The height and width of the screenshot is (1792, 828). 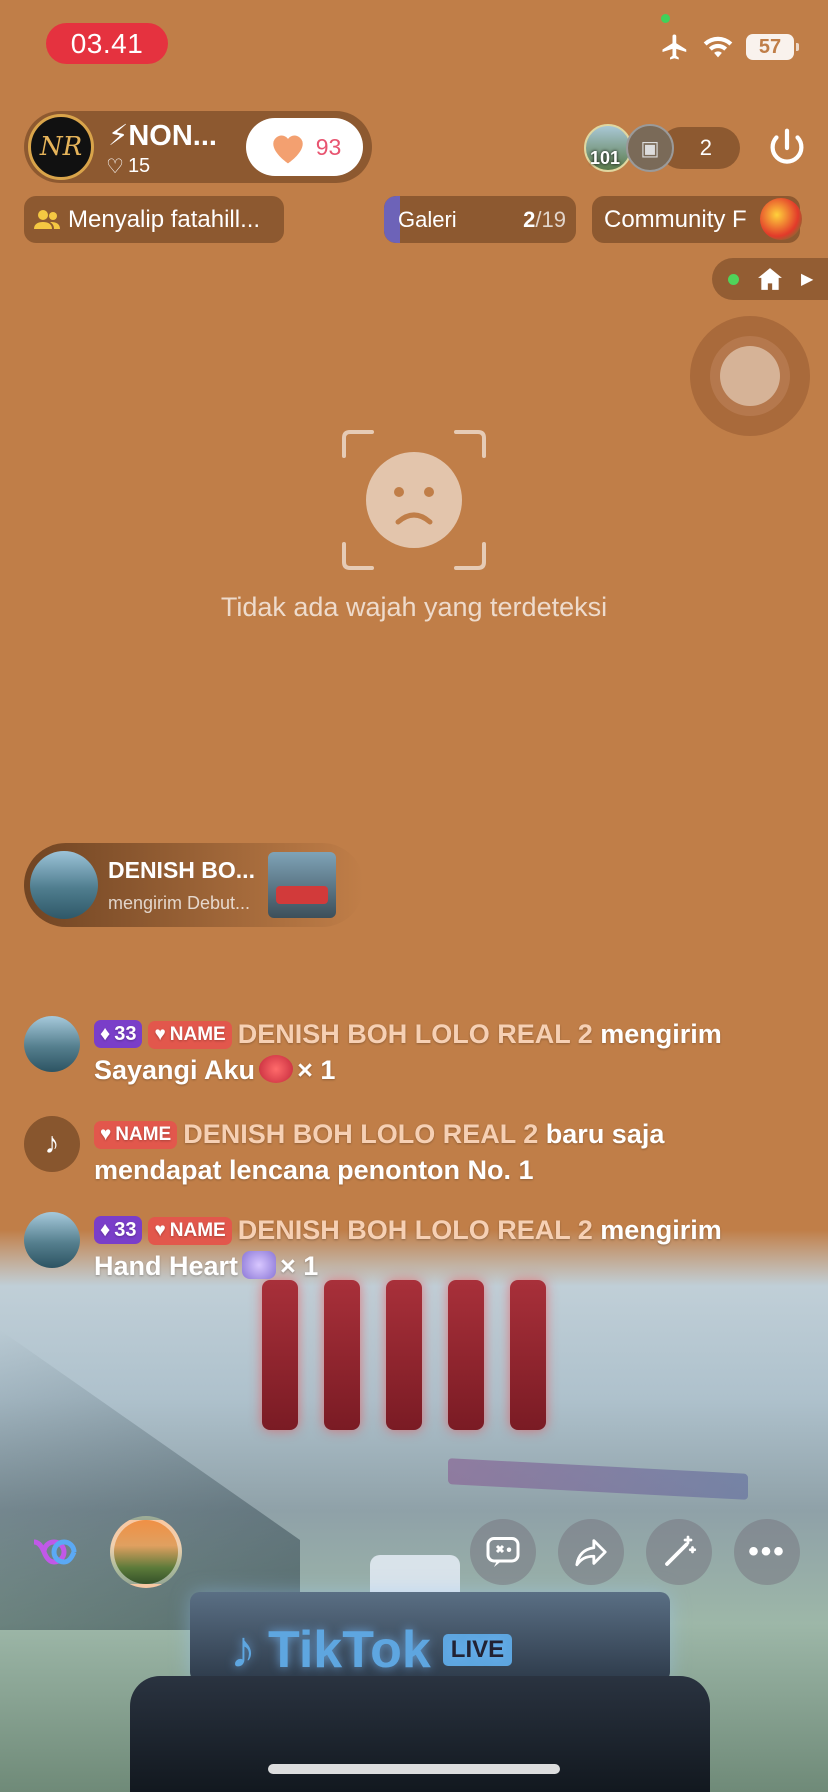 I want to click on tiktok-note-icon: ♪, so click(x=243, y=1650).